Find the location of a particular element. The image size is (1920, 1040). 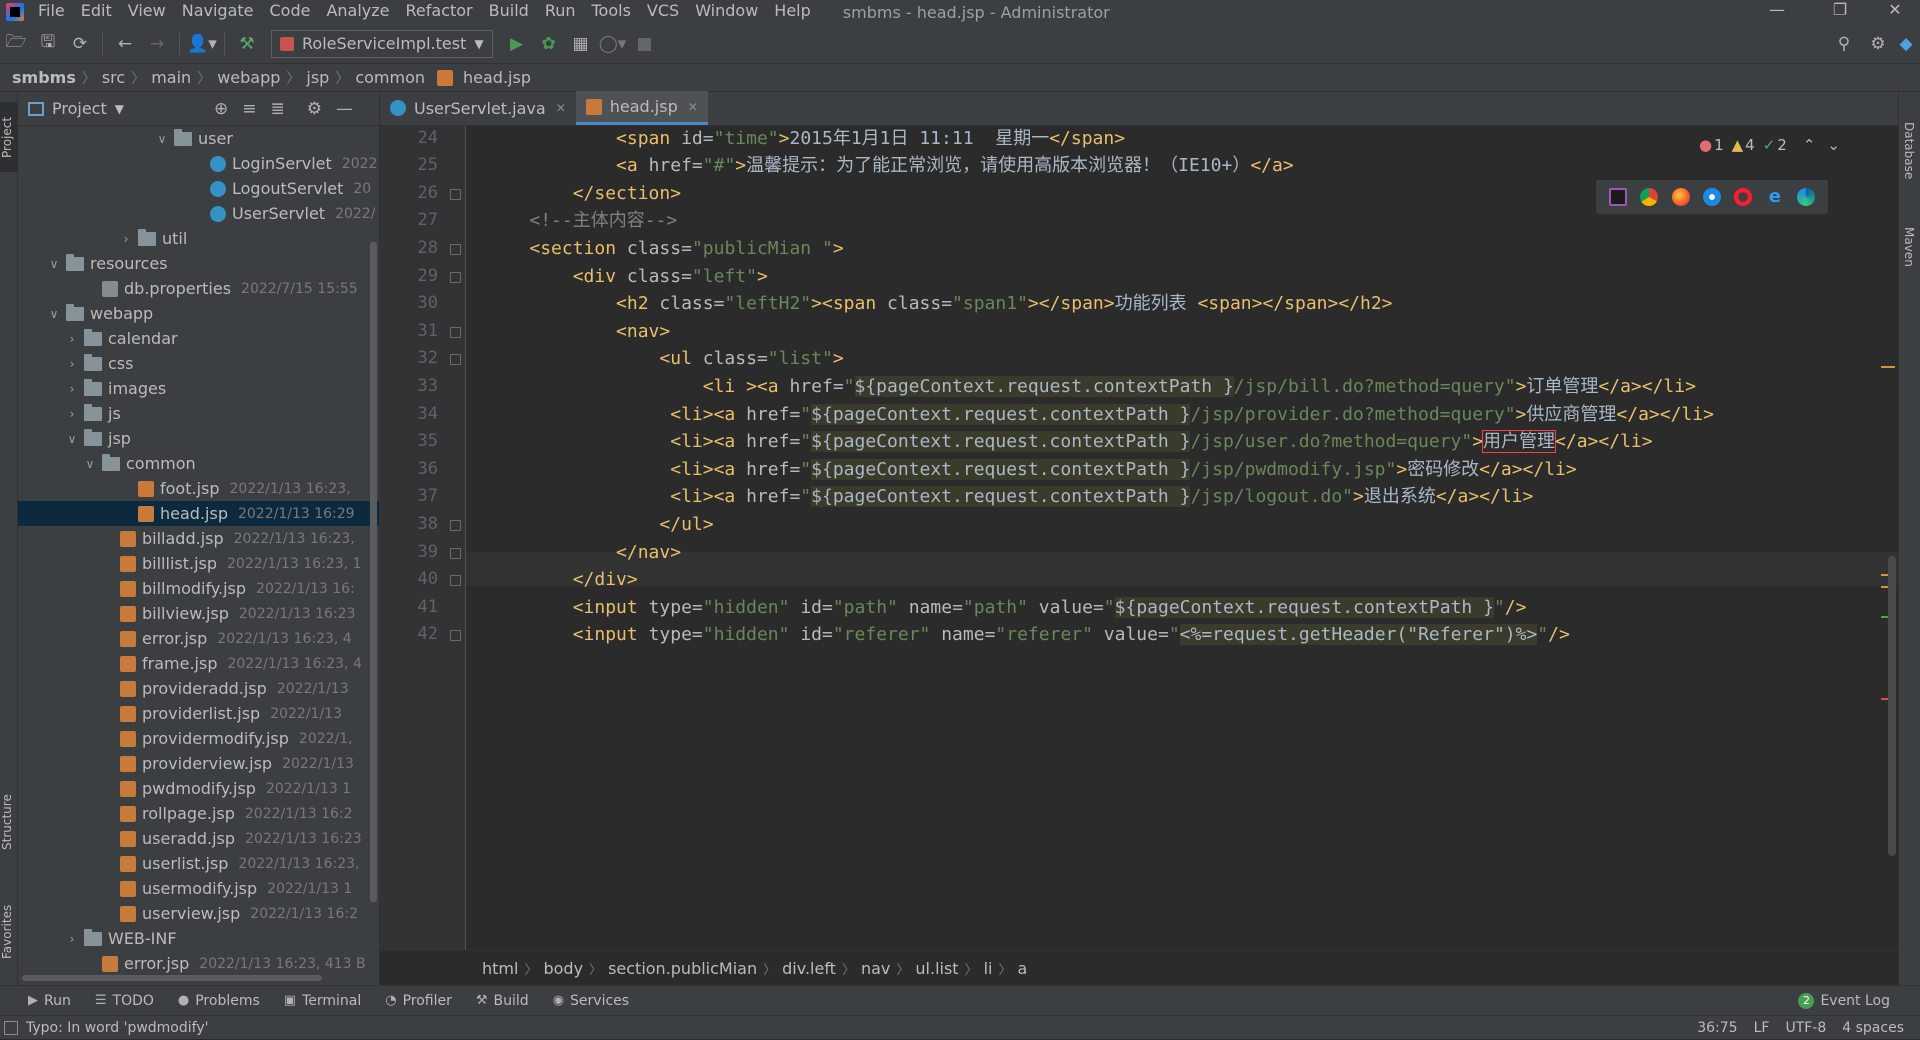

stop-icon: ■ is located at coordinates (645, 44).